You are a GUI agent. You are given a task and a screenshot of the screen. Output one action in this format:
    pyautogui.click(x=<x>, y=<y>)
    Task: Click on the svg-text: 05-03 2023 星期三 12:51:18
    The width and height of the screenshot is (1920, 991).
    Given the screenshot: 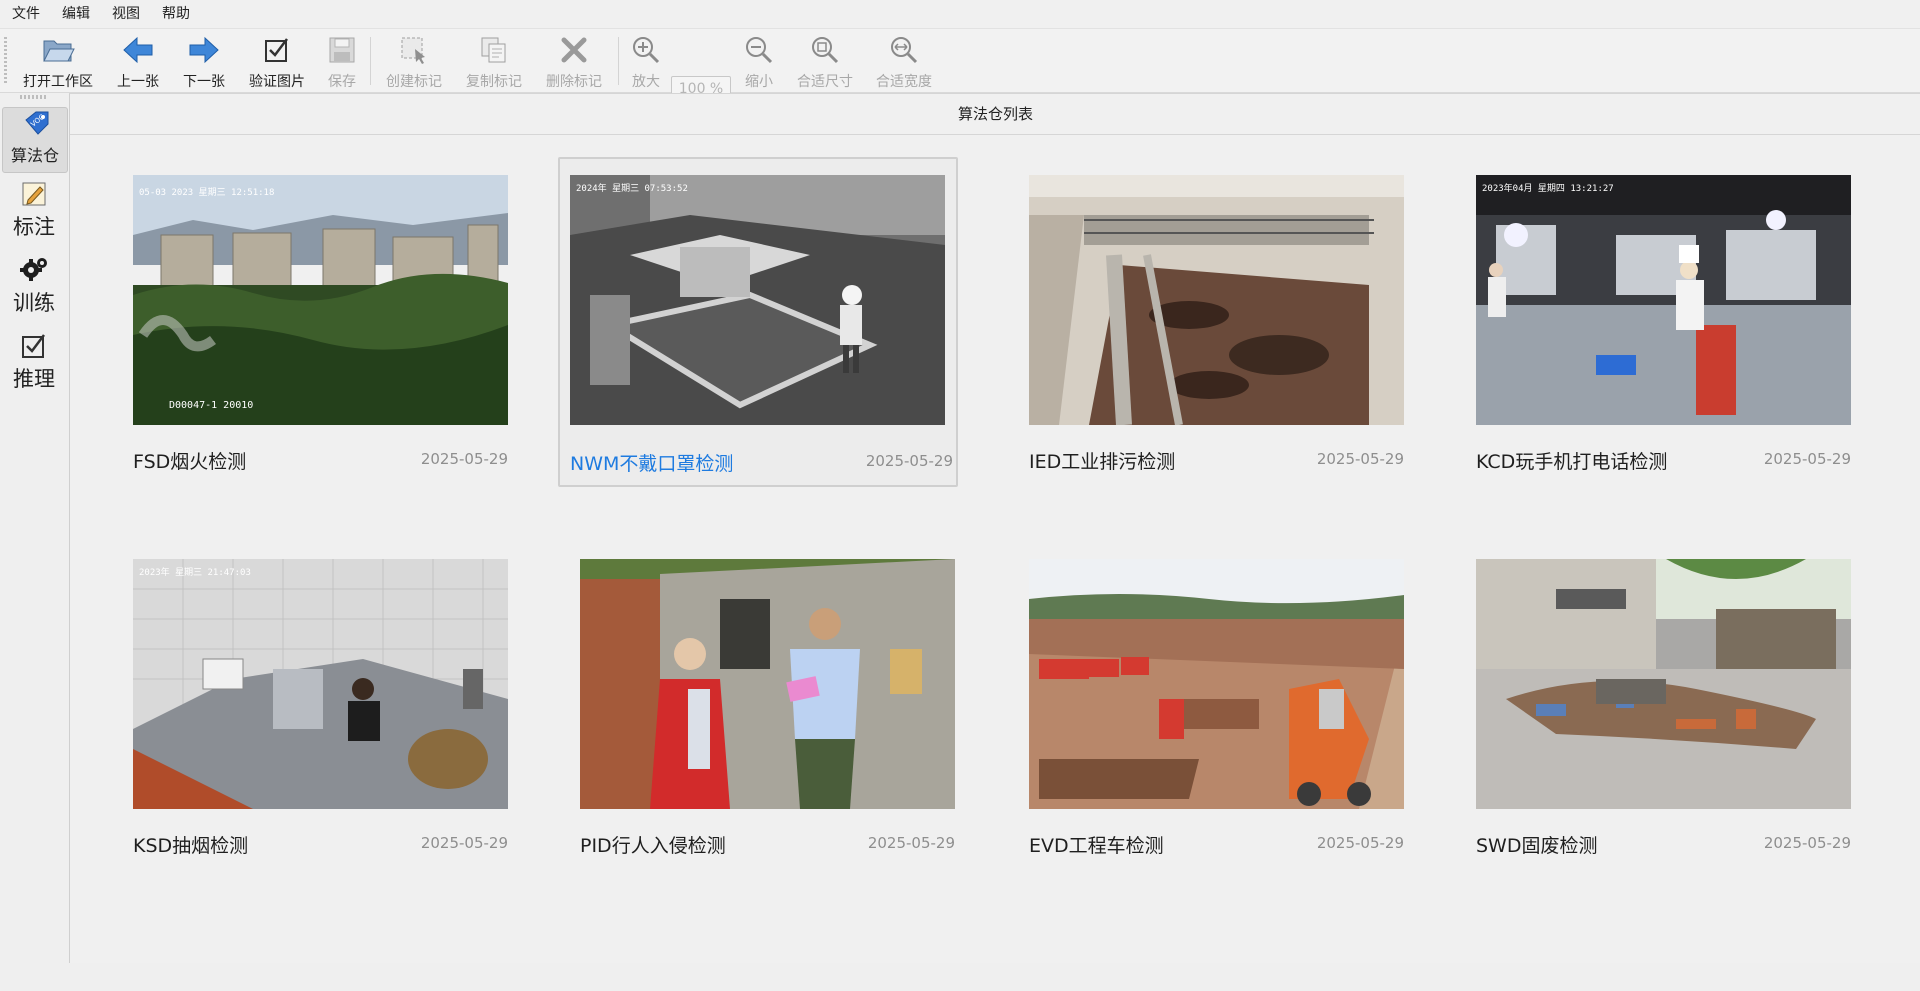 What is the action you would take?
    pyautogui.click(x=206, y=192)
    